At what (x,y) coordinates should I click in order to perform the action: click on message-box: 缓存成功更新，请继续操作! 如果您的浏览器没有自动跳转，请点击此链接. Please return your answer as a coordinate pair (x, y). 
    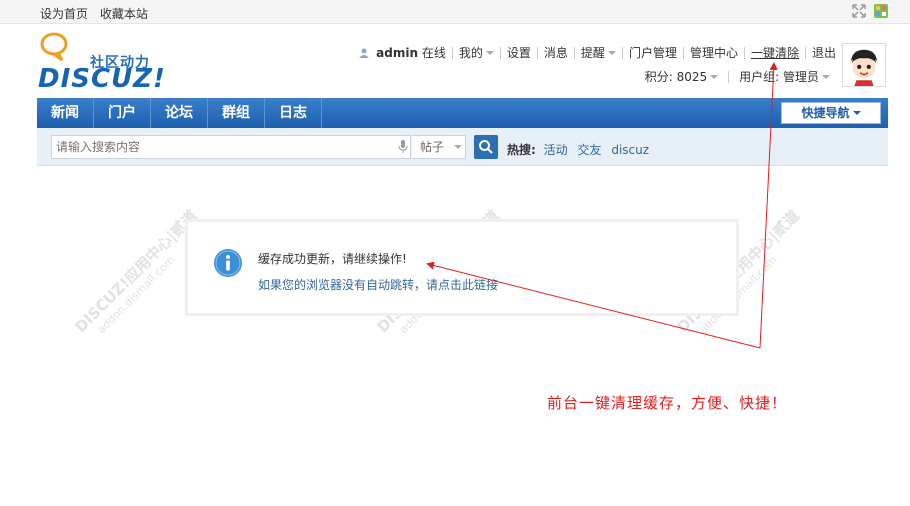
    Looking at the image, I should click on (462, 267).